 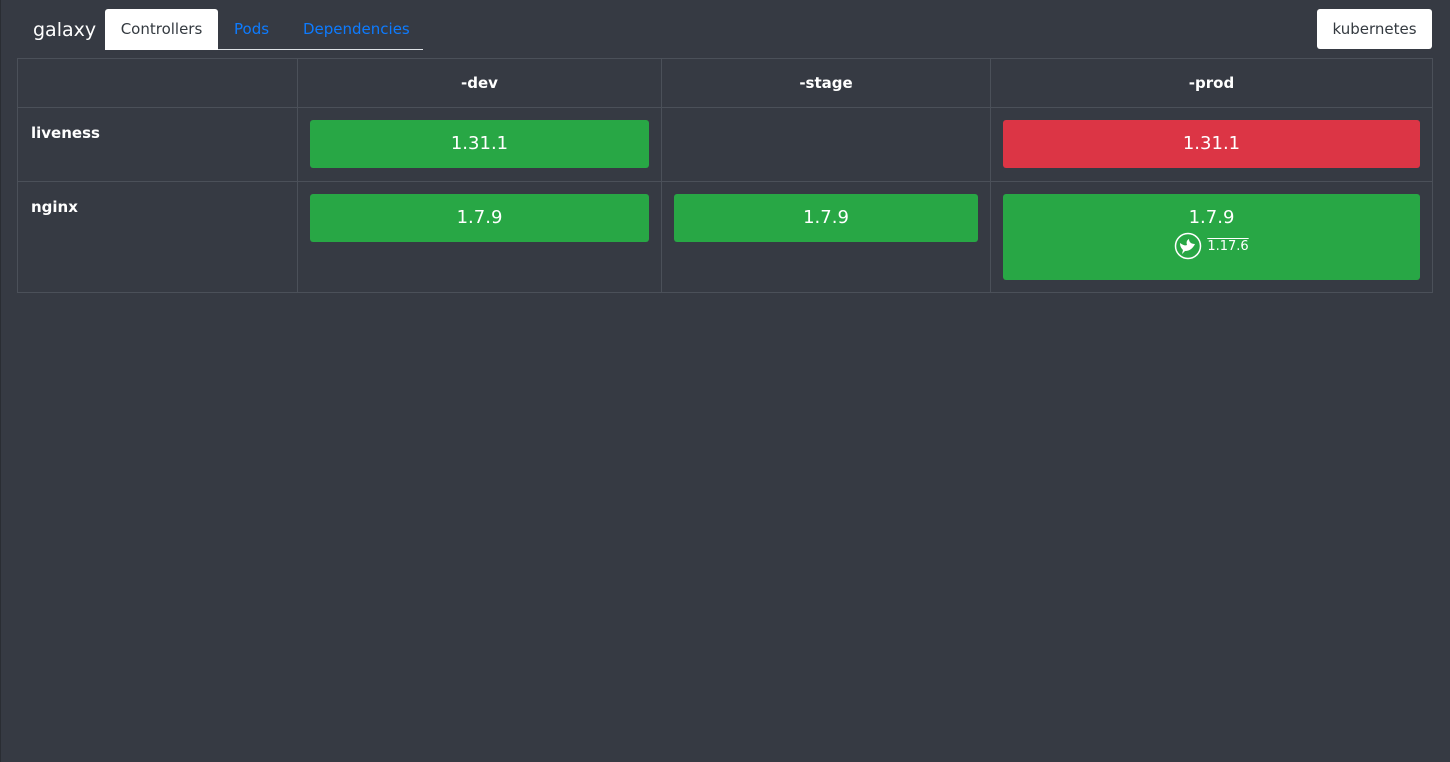 I want to click on header-dev: -dev, so click(x=479, y=83).